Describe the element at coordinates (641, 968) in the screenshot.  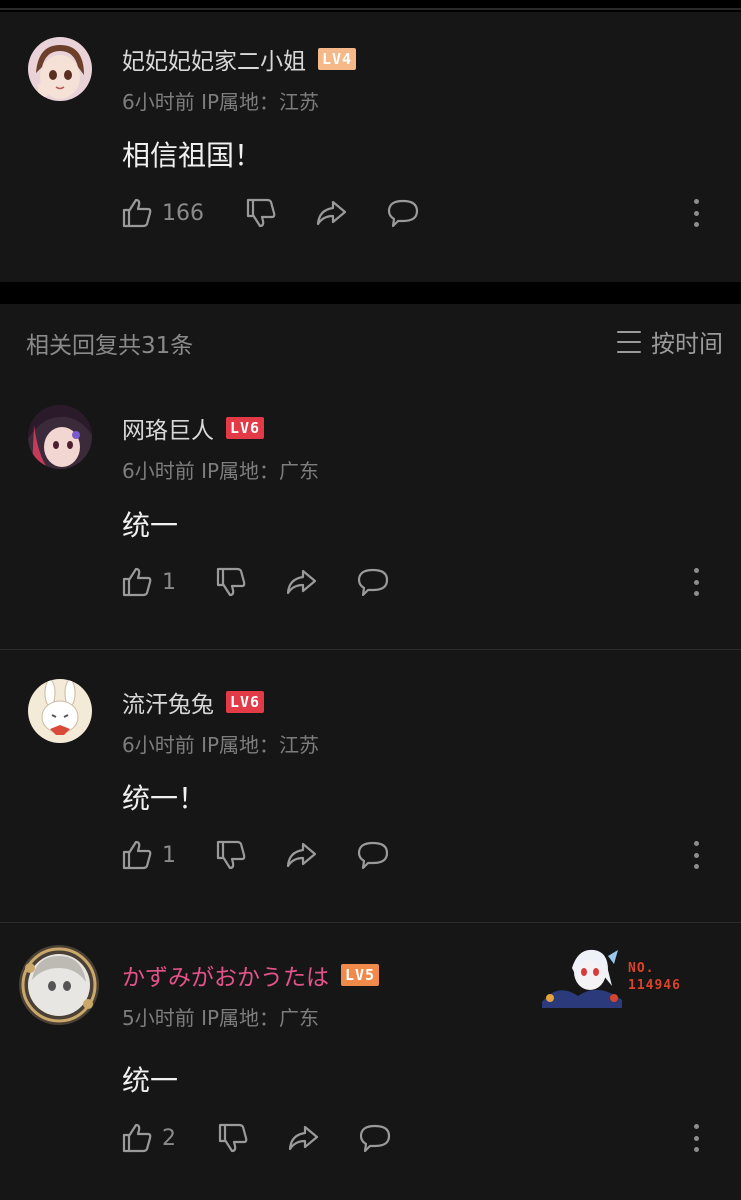
I see `badge-label: NO.` at that location.